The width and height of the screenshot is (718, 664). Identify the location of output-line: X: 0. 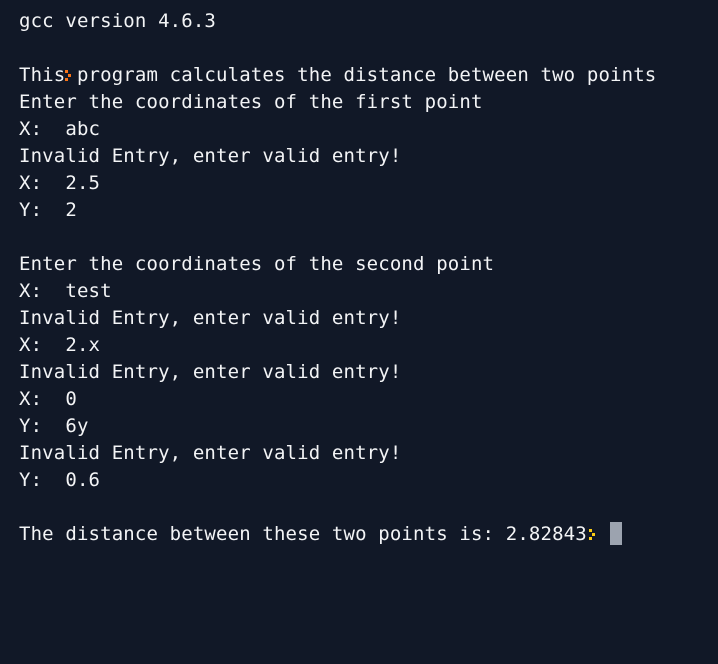
(48, 399).